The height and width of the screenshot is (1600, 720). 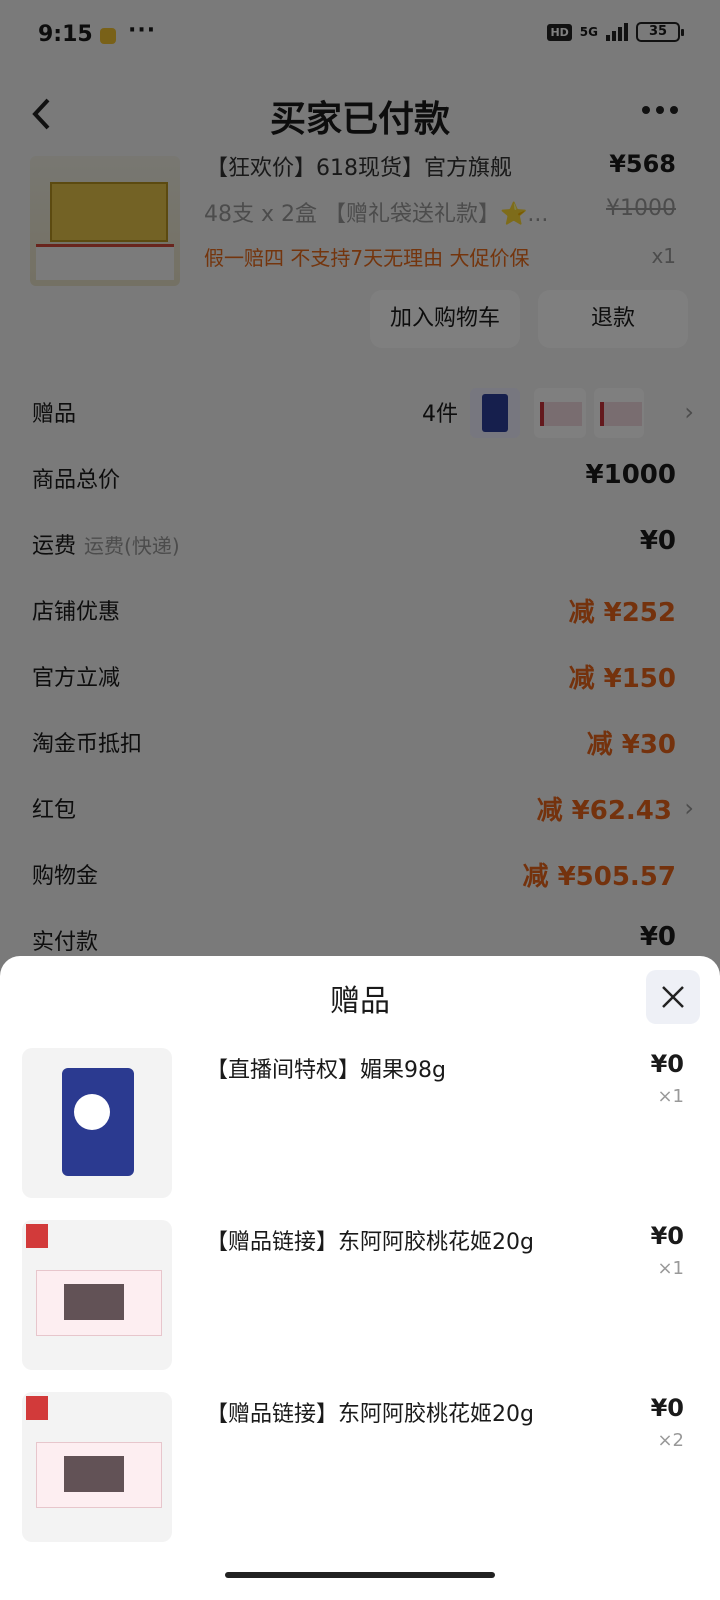 I want to click on gift-item: 【赠品链接】东阿阿胶桃花姬20g ¥0 ×1, so click(x=360, y=1305).